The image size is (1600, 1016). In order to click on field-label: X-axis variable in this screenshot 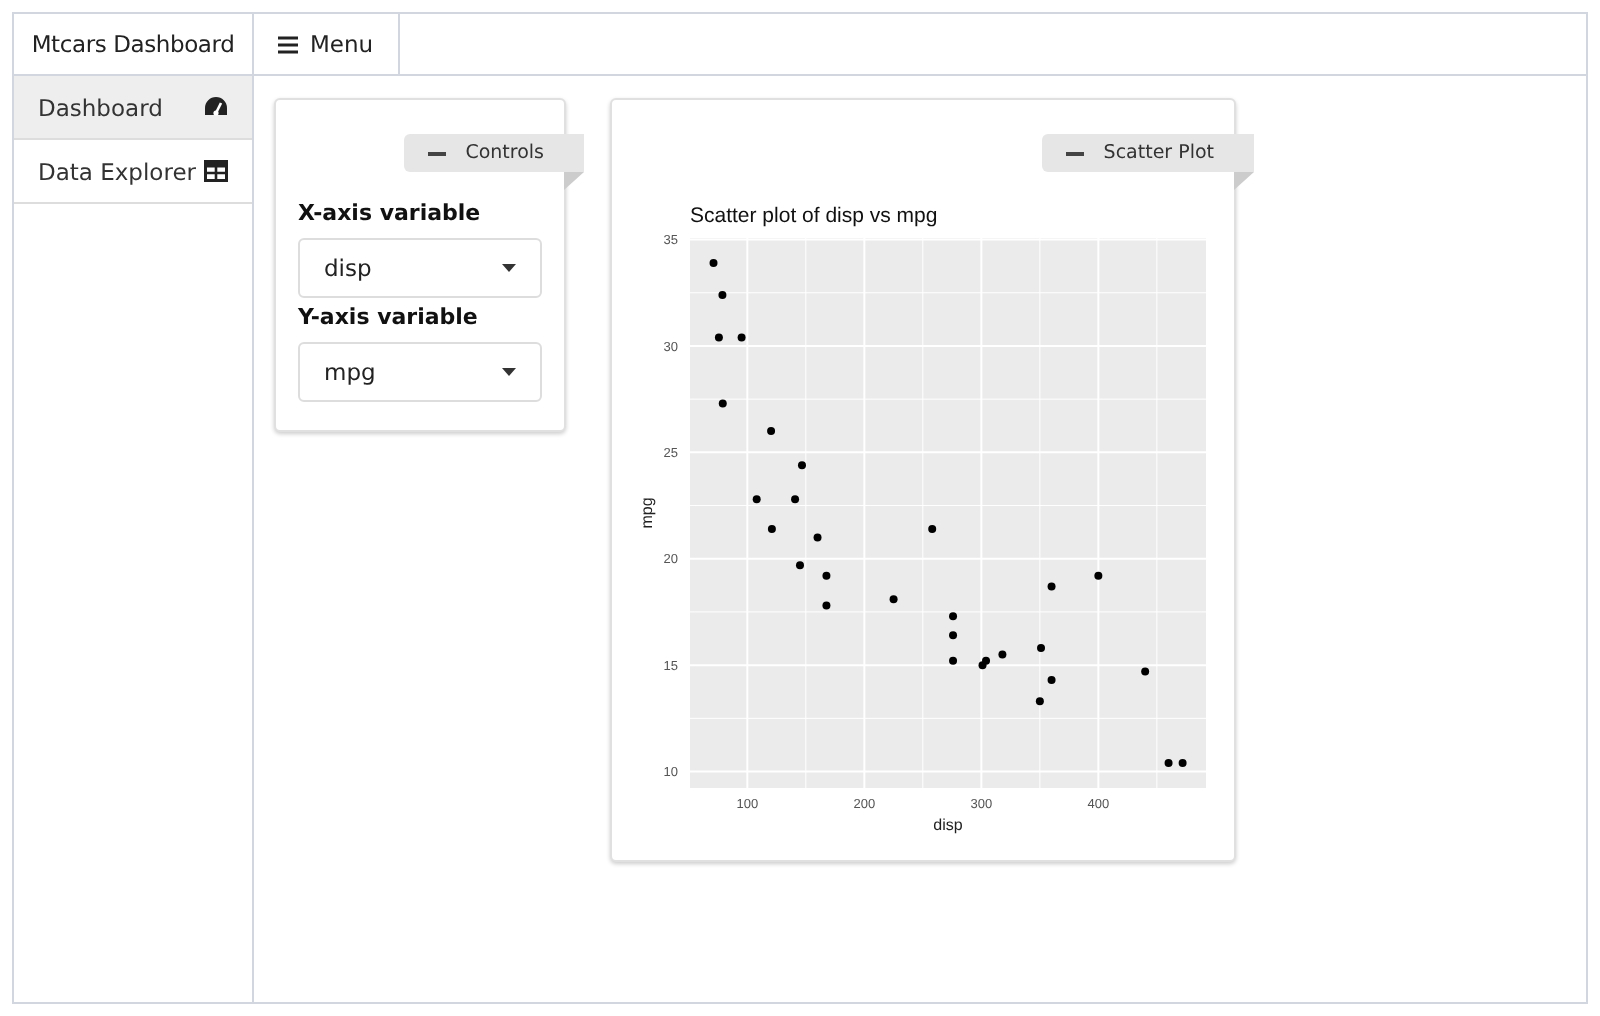, I will do `click(390, 213)`.